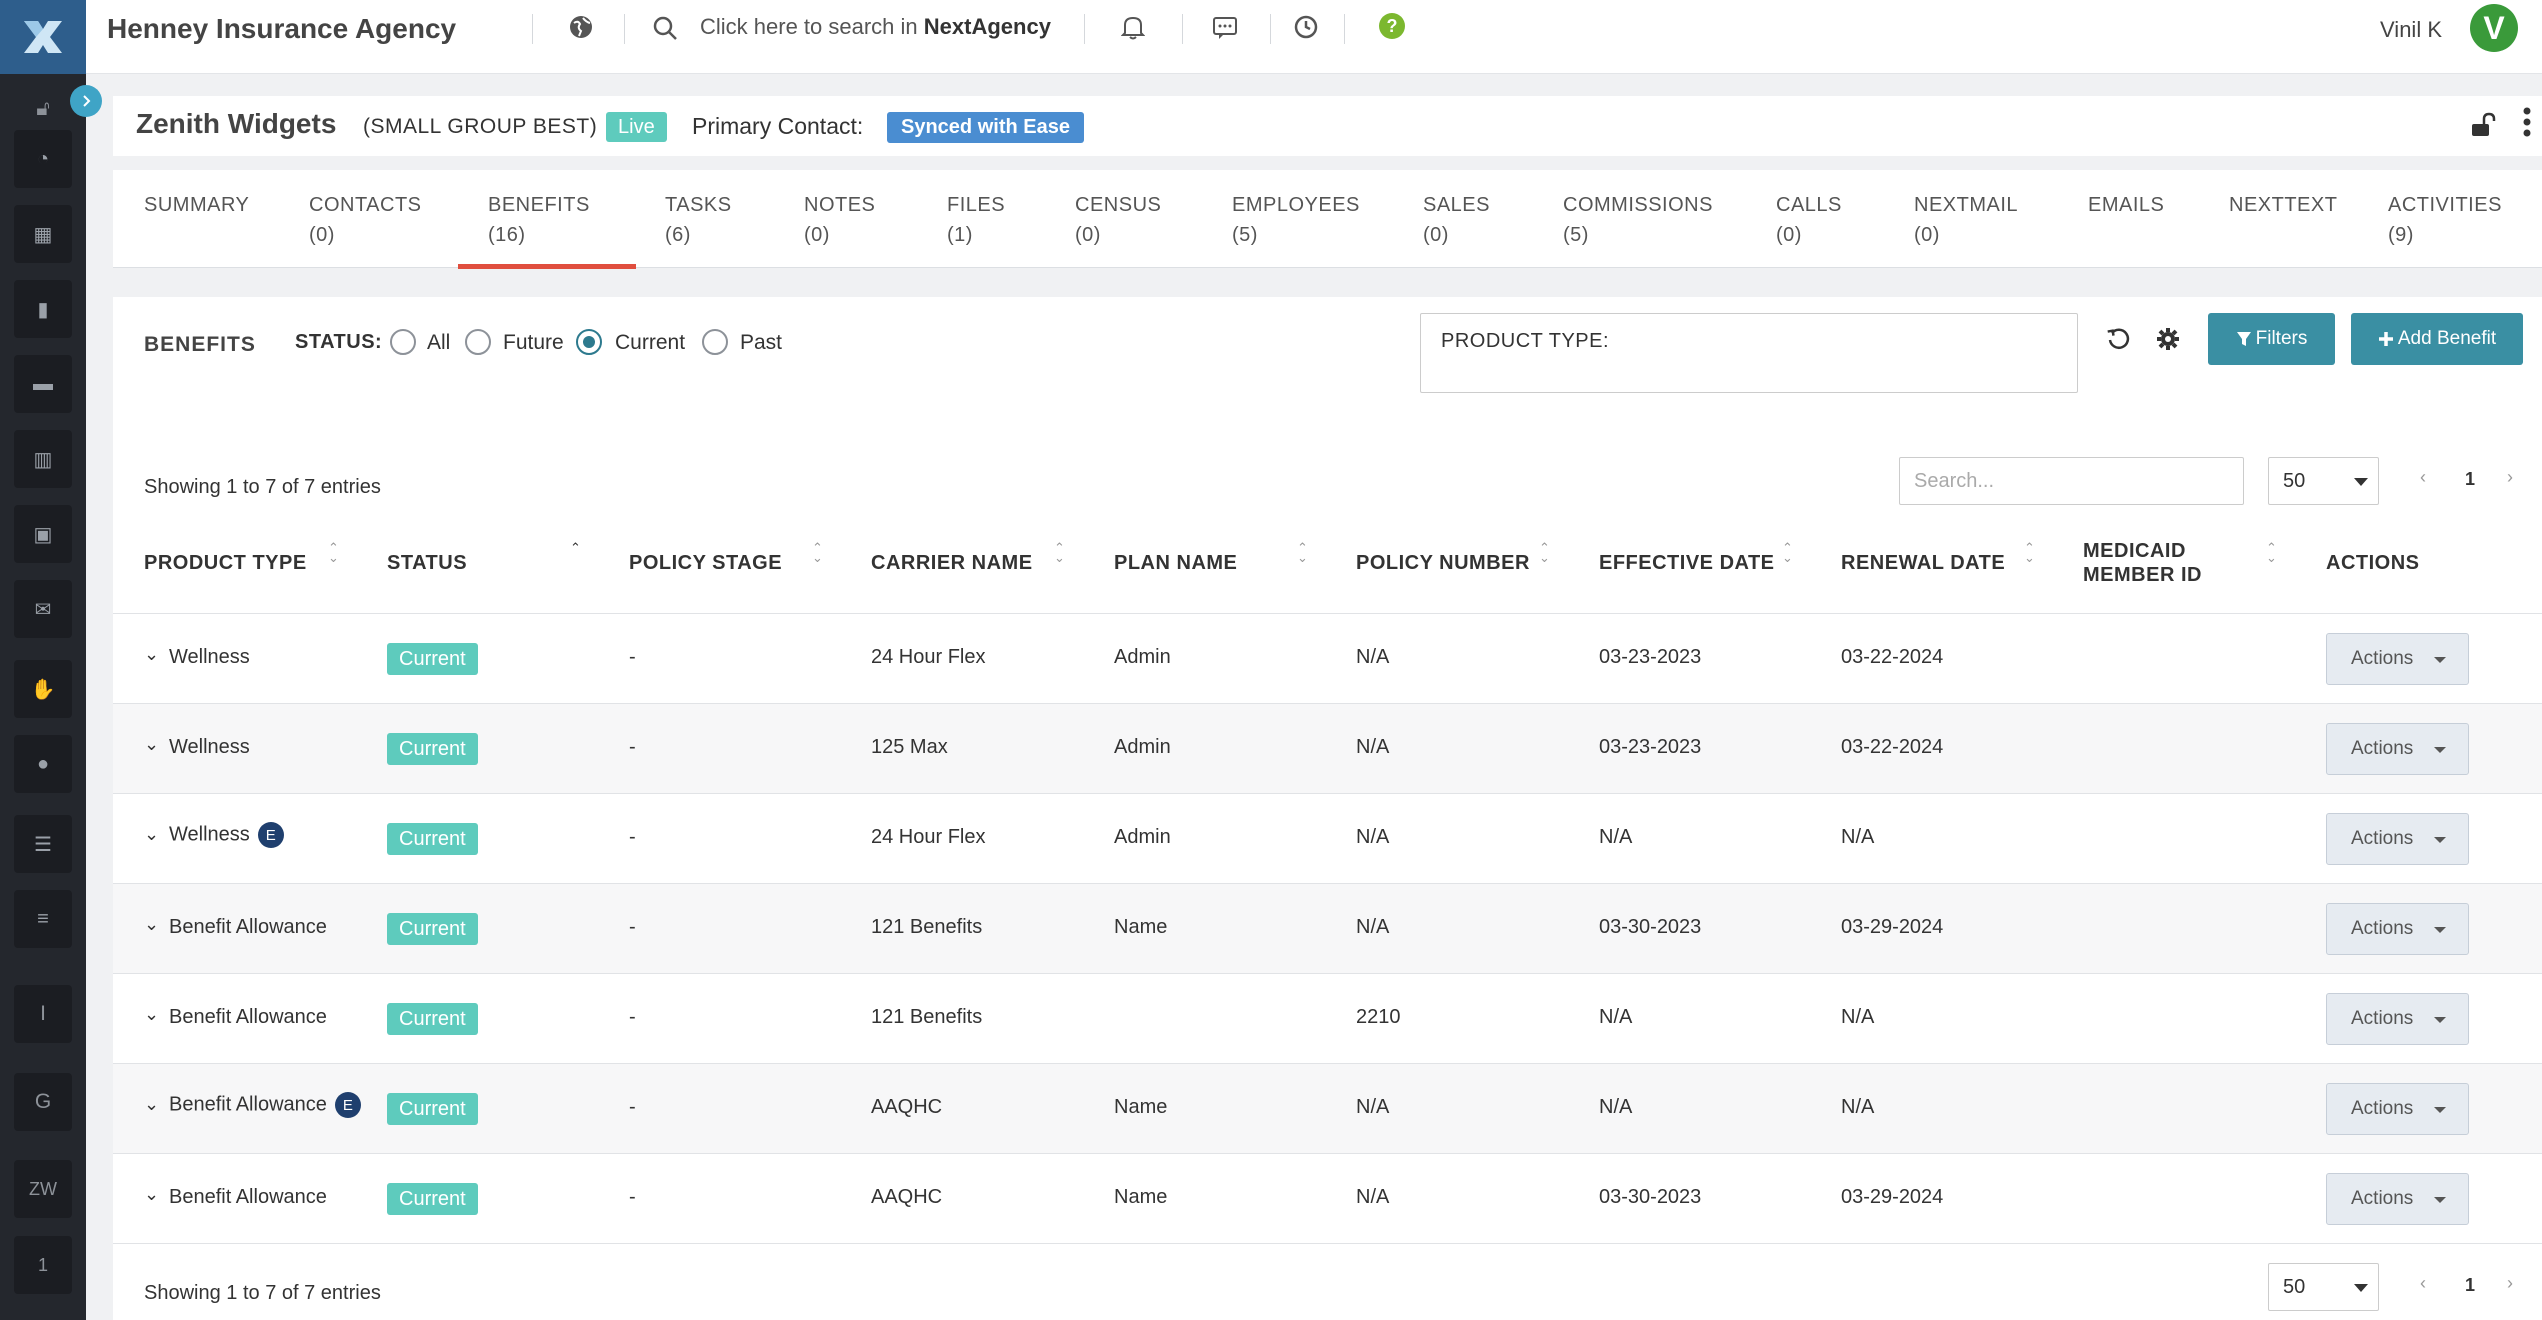 This screenshot has width=2542, height=1320. Describe the element at coordinates (43, 159) in the screenshot. I see `sidebar-item-dashboard: ◔` at that location.